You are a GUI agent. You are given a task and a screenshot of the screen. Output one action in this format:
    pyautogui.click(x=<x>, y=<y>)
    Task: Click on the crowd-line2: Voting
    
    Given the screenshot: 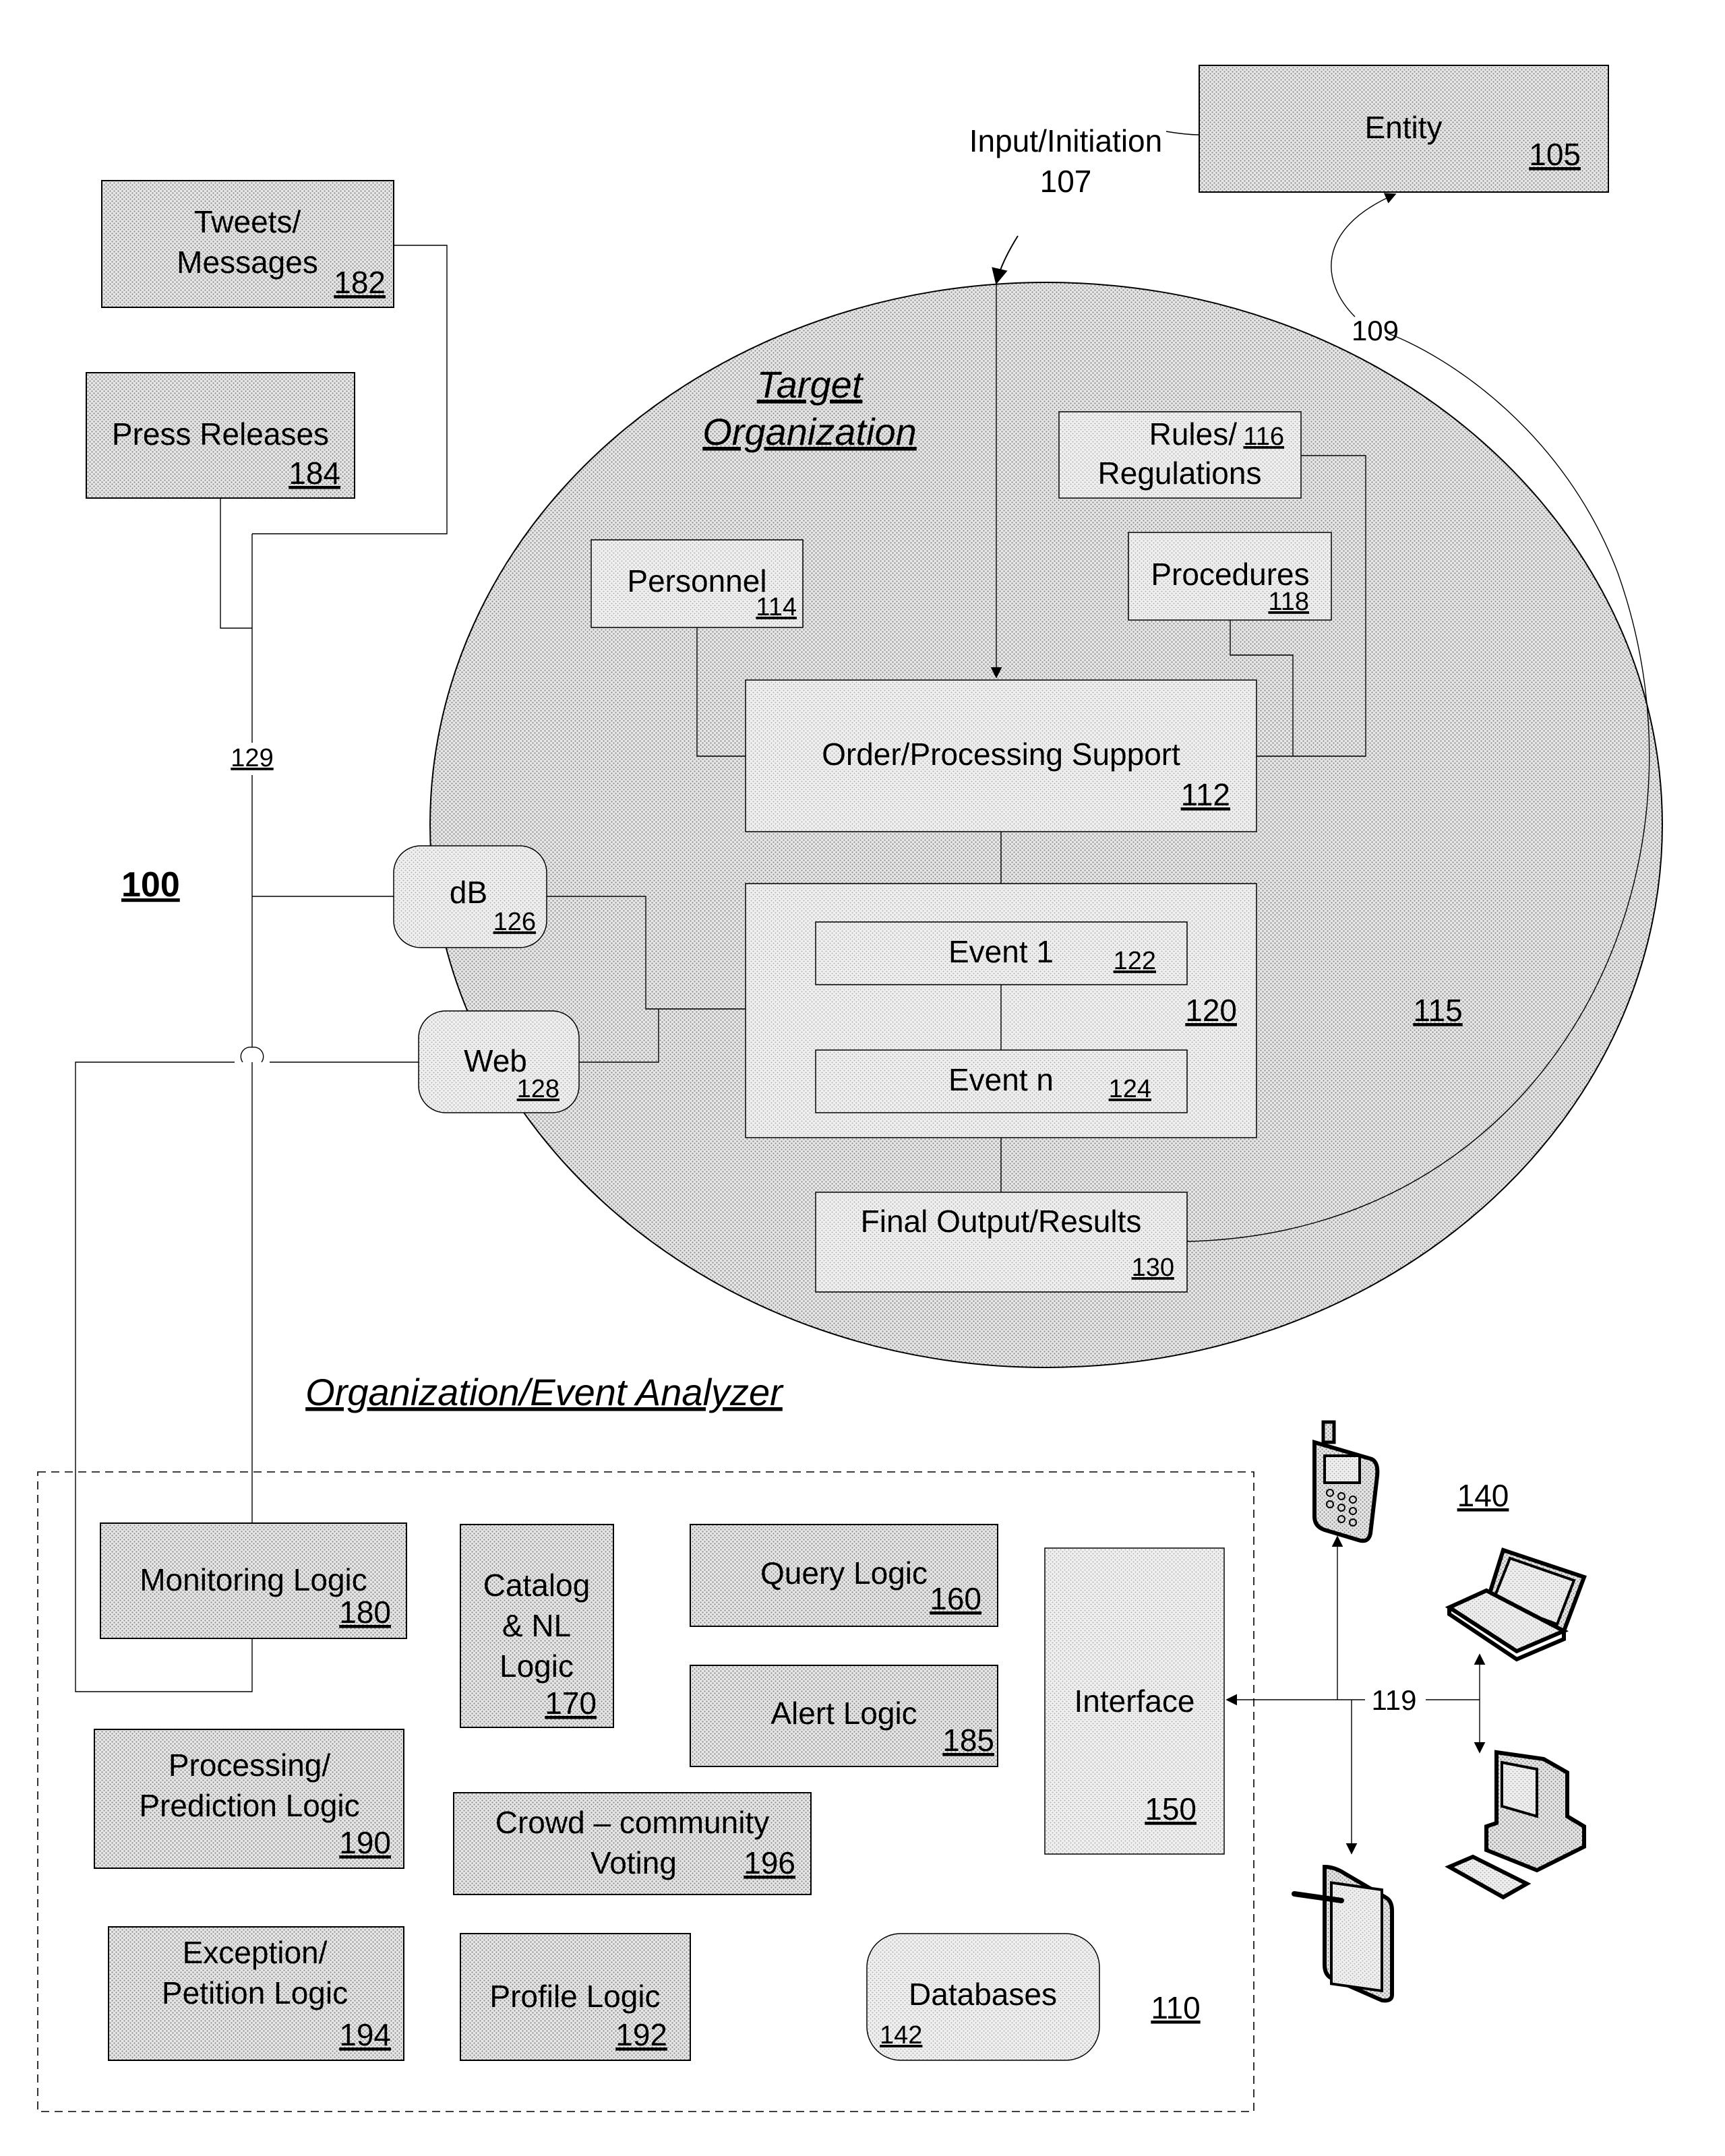 What is the action you would take?
    pyautogui.click(x=634, y=1863)
    